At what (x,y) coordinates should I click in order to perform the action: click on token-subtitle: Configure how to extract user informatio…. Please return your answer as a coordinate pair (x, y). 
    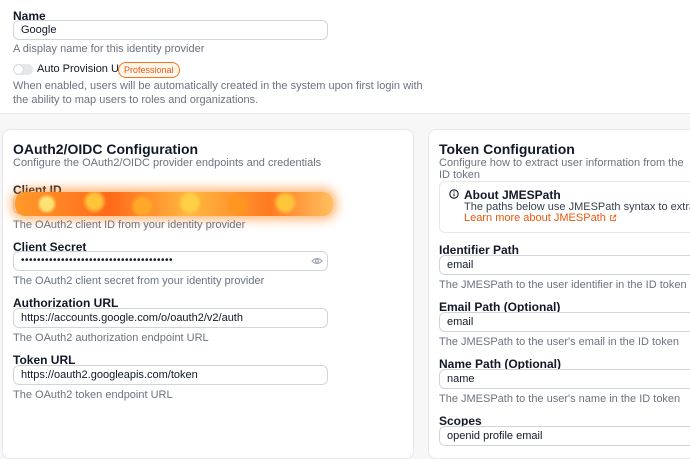
    Looking at the image, I should click on (561, 169).